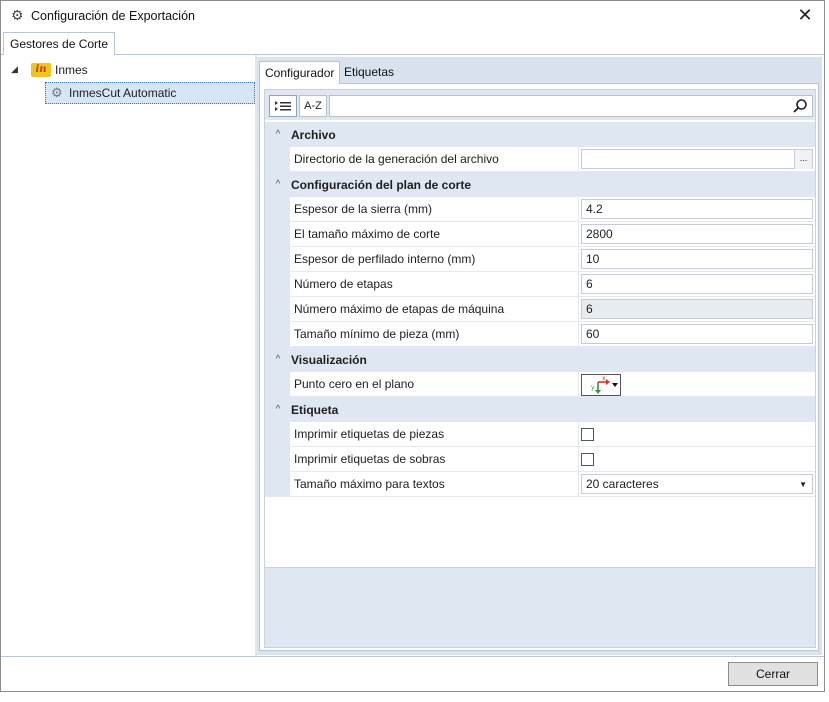 The width and height of the screenshot is (829, 702). I want to click on property-row: Número máximo de etapas de máquina 6, so click(540, 309).